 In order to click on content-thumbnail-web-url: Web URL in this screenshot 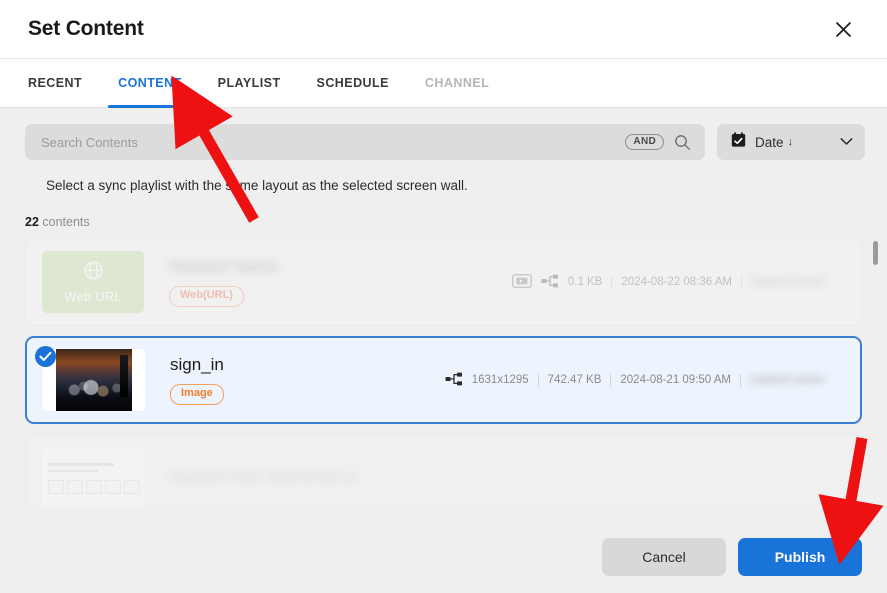, I will do `click(93, 282)`.